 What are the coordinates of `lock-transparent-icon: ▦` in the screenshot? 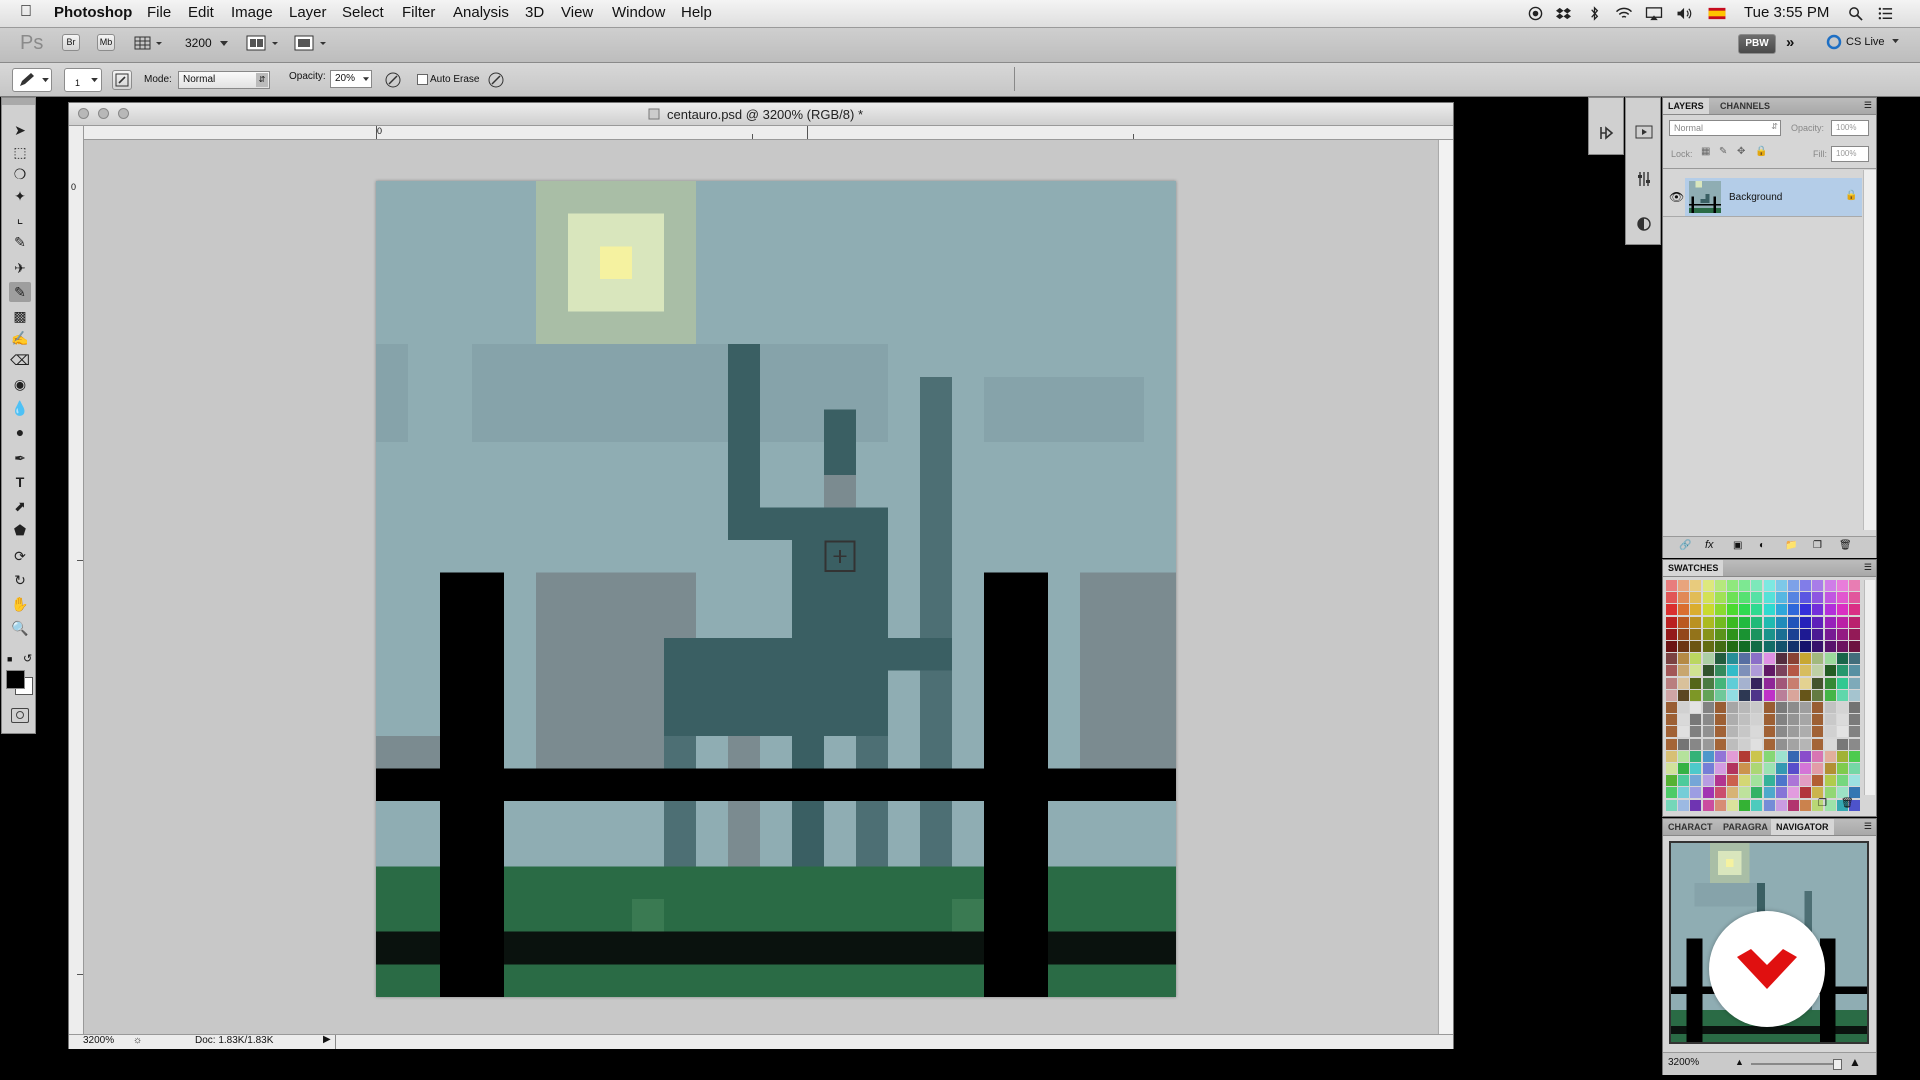 It's located at (1705, 151).